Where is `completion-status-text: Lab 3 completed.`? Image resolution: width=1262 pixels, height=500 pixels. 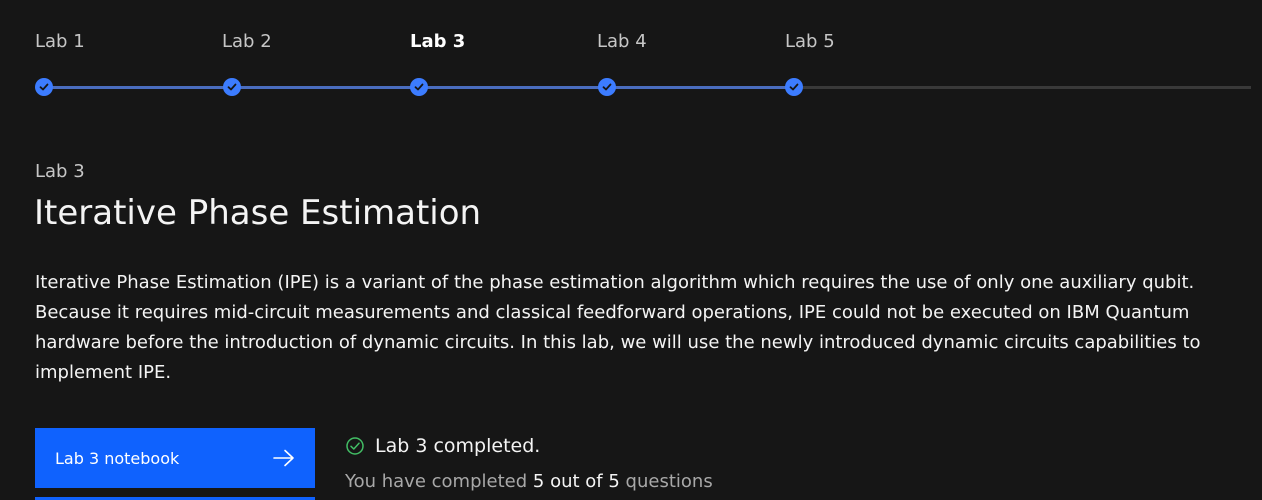 completion-status-text: Lab 3 completed. is located at coordinates (458, 446).